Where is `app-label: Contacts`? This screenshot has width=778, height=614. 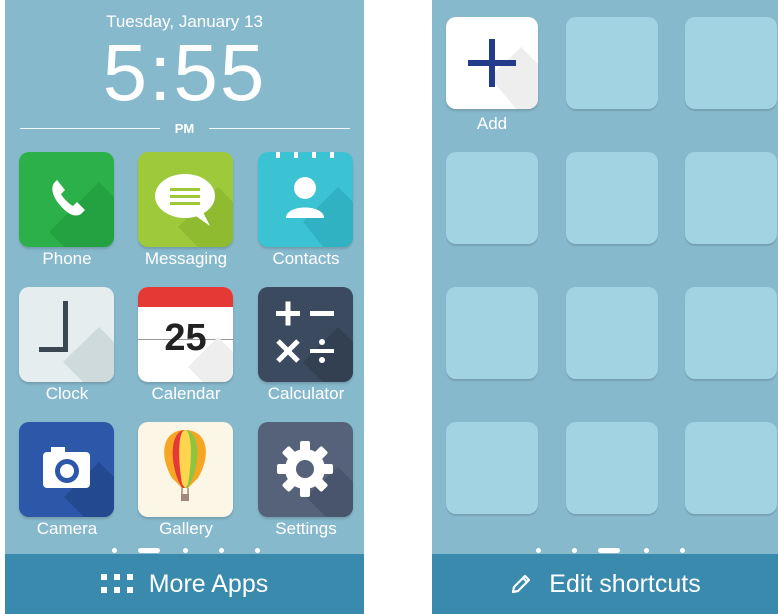
app-label: Contacts is located at coordinates (306, 258).